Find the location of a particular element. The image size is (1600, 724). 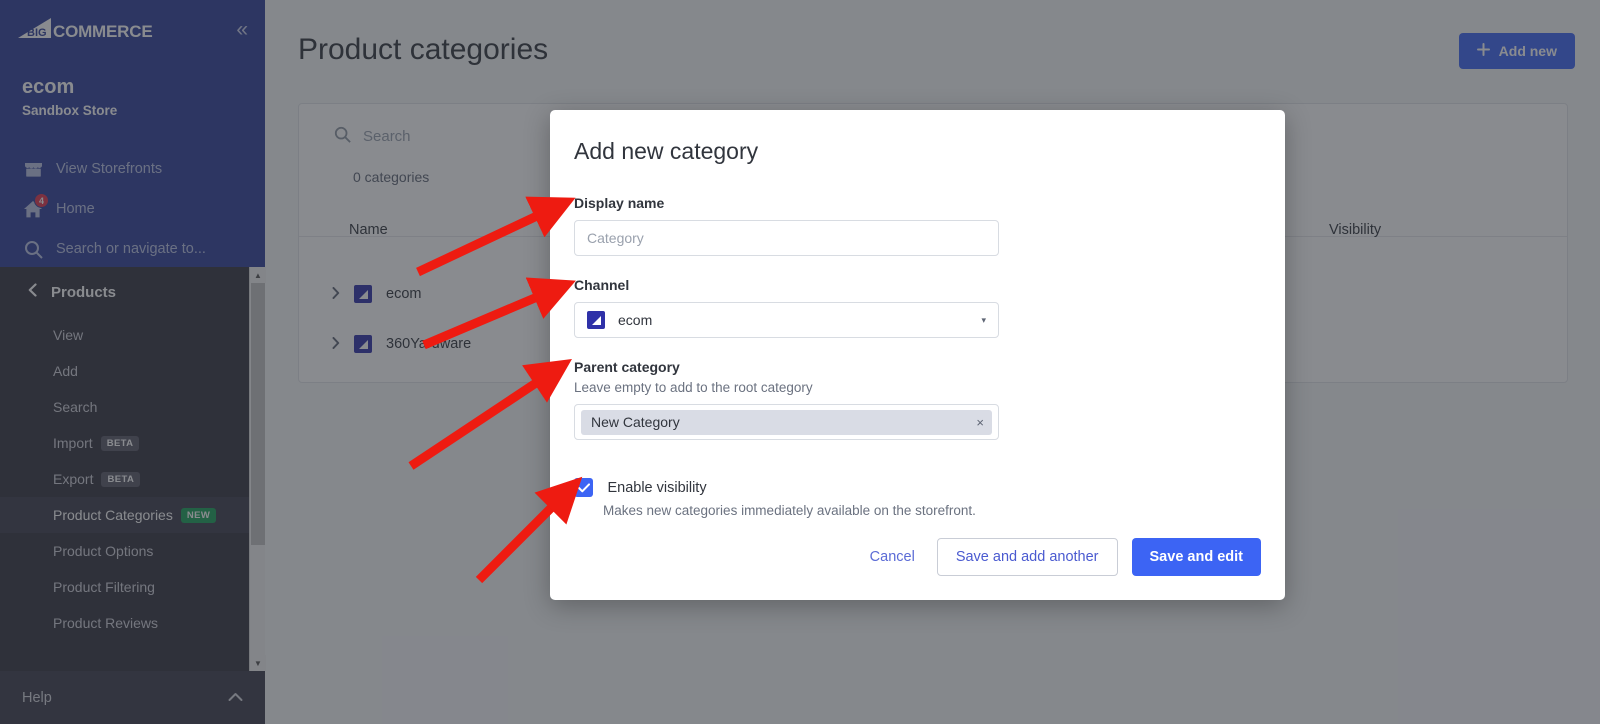

display-name-label: Display name is located at coordinates (619, 203).